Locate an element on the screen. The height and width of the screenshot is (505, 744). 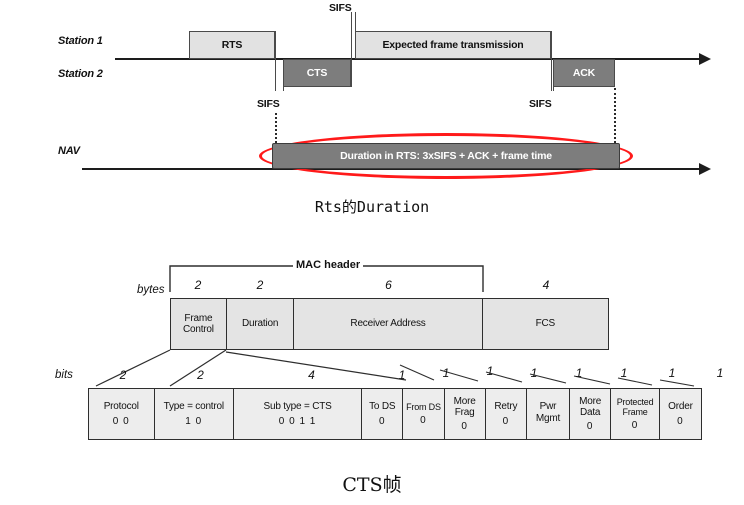
bitfield-more-frag-label: More Frag is located at coordinates (464, 406).